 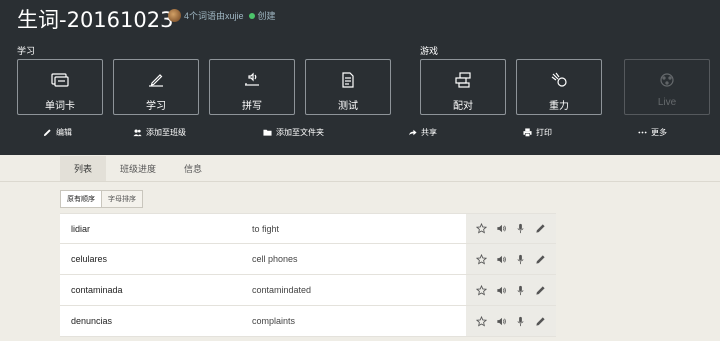 What do you see at coordinates (122, 199) in the screenshot?
I see `sort-alphabetical-button: 字母排序` at bounding box center [122, 199].